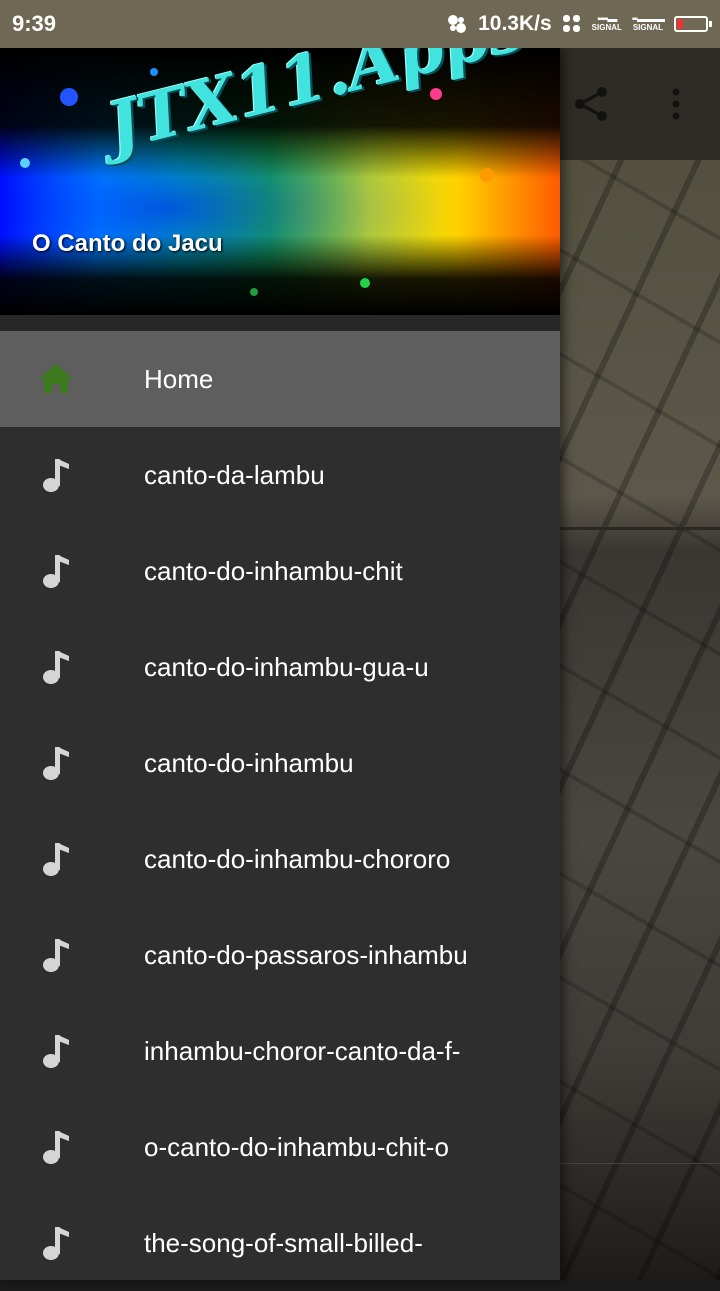 Image resolution: width=720 pixels, height=1291 pixels. I want to click on signal-2: ▪▪▬▬▬ SIGNAL, so click(648, 23).